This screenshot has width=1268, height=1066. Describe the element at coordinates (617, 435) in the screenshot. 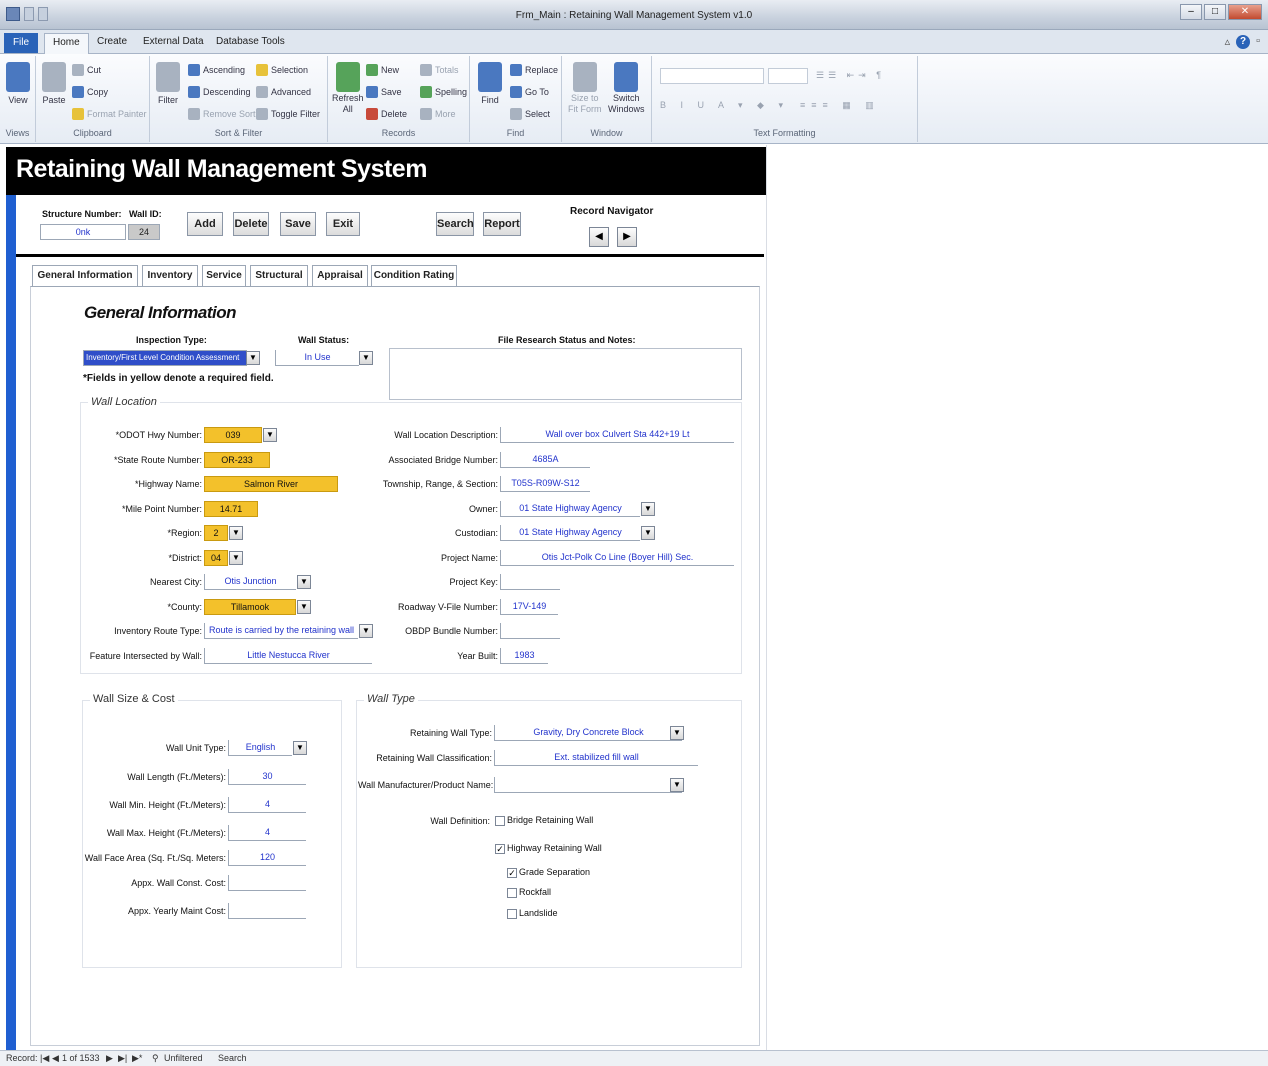

I see `wall-location-description-field: Wall over box Culvert Sta 442+19 Lt` at that location.